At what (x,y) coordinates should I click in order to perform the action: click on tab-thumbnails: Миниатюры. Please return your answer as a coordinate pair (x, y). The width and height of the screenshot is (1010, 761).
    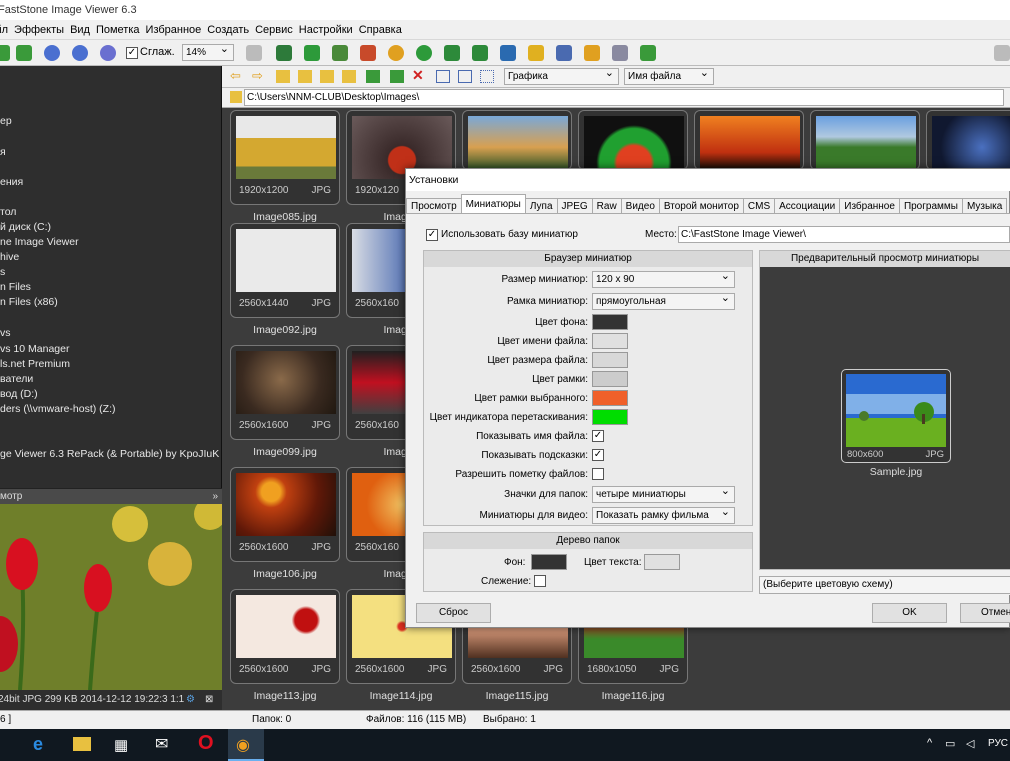
    Looking at the image, I should click on (493, 203).